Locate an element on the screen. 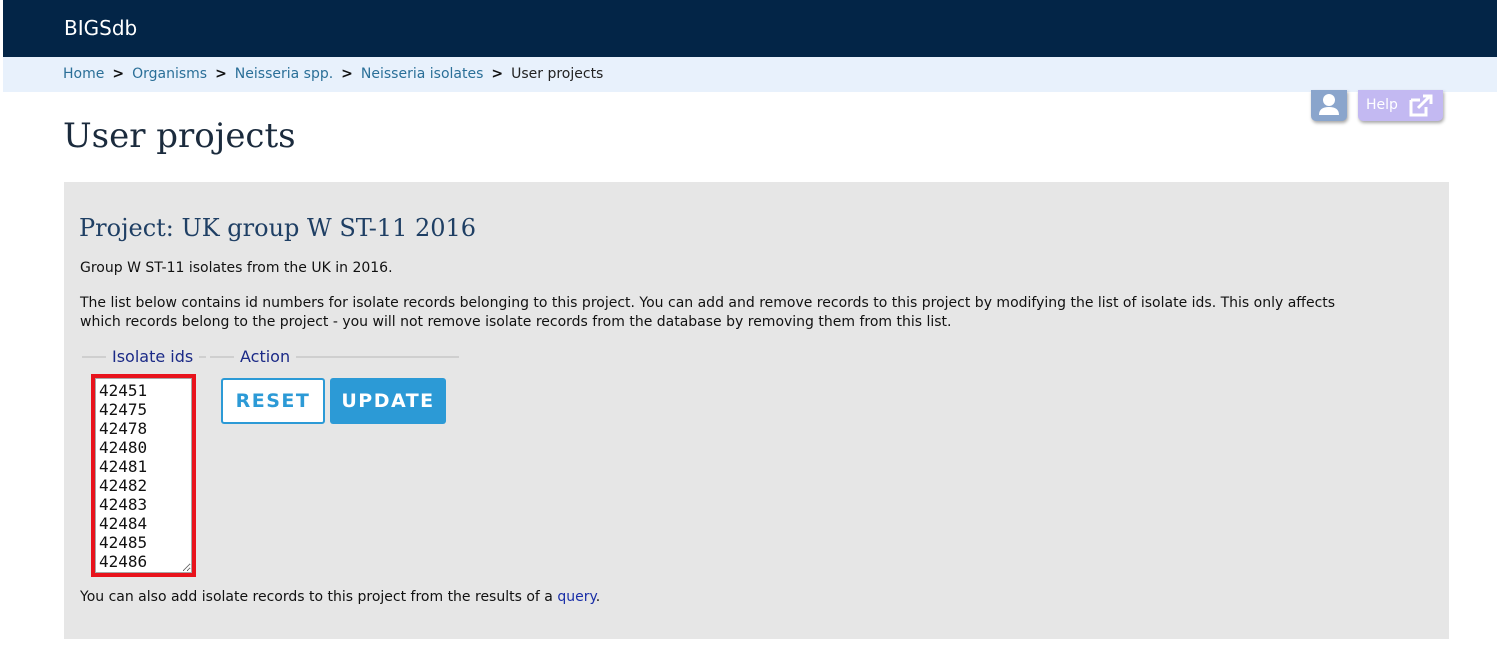 The image size is (1497, 664). query-link: query is located at coordinates (576, 597).